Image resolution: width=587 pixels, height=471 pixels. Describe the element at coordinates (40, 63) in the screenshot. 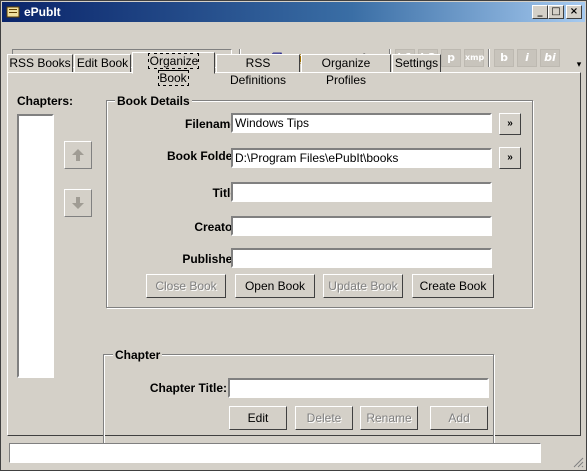

I see `tab-rss-books: RSS Books` at that location.